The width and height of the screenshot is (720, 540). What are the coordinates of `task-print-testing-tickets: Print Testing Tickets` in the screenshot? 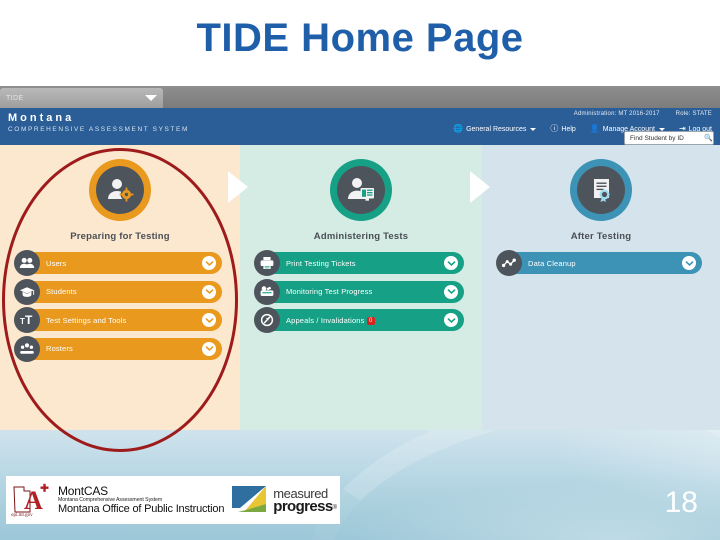 It's located at (359, 263).